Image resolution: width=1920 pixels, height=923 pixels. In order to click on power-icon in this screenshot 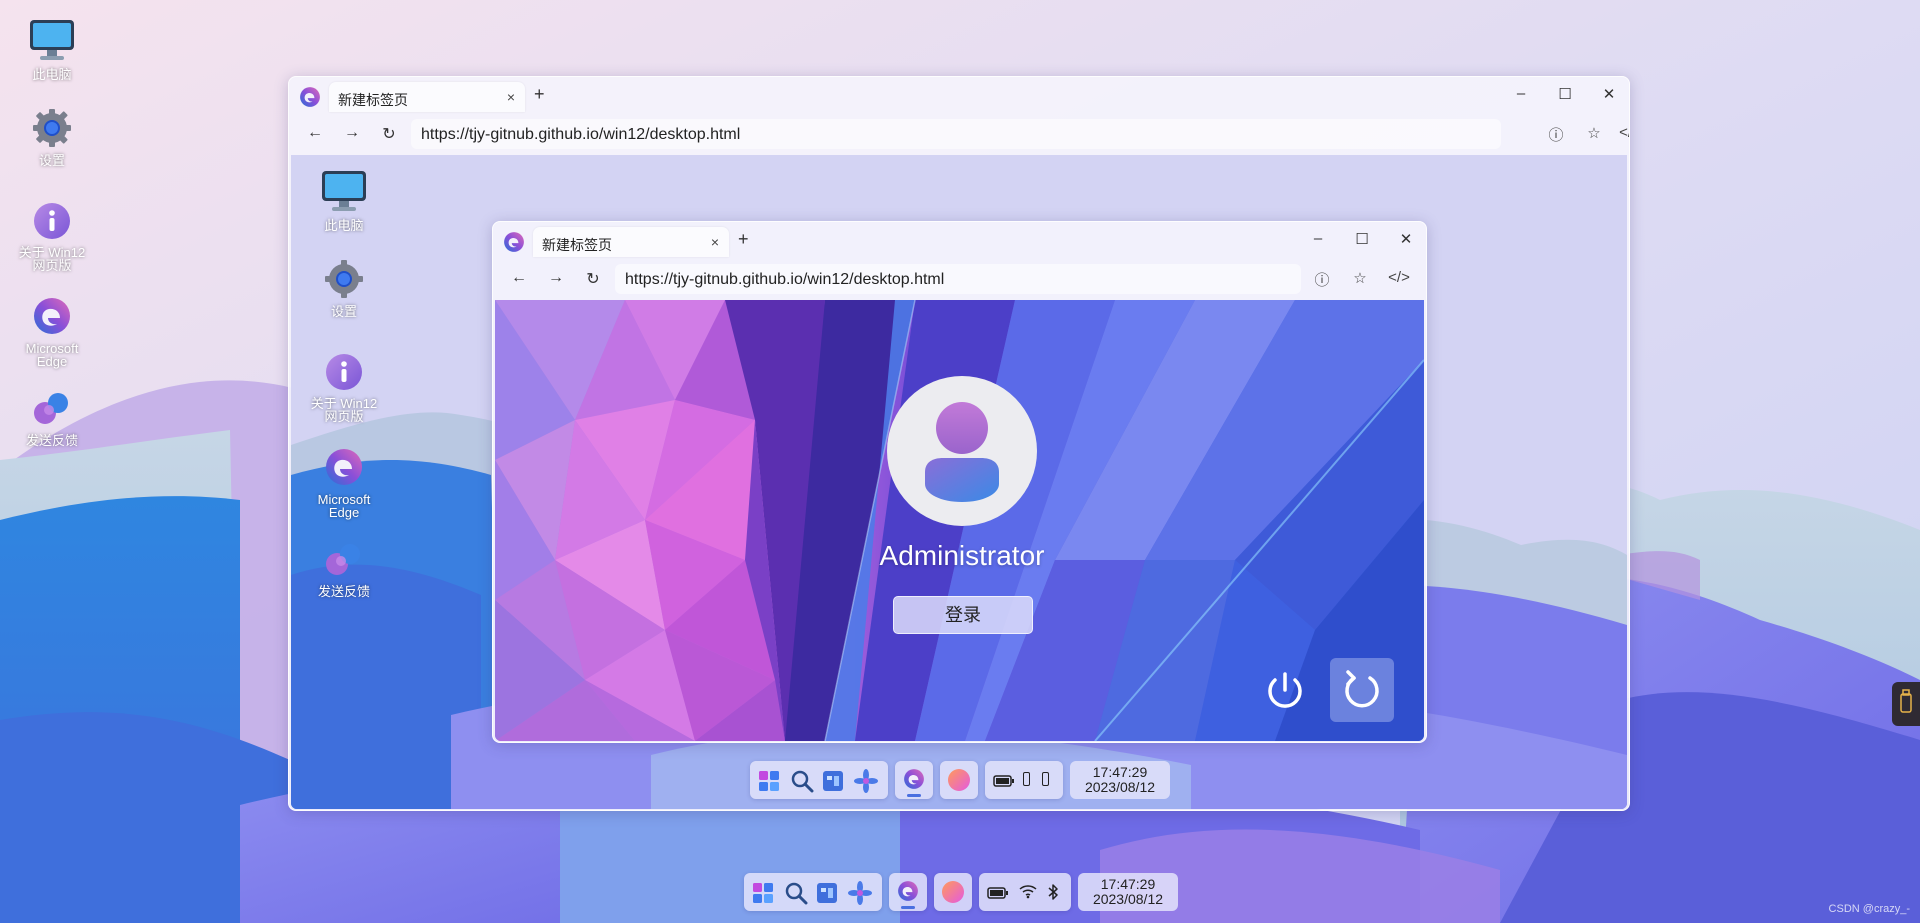, I will do `click(1285, 690)`.